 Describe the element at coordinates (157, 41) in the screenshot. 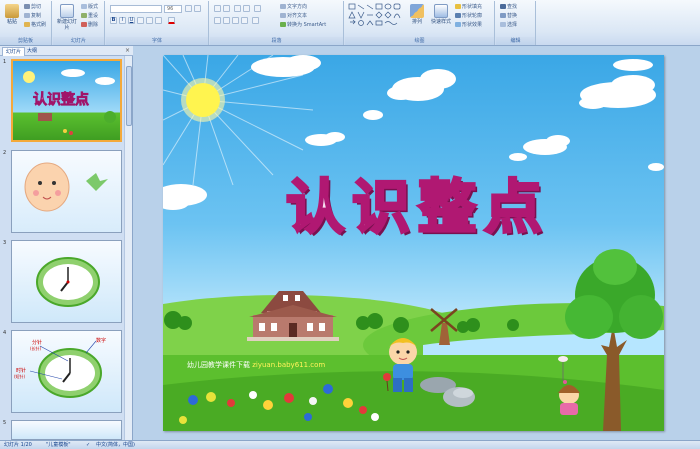

I see `font-group-label: 字体` at that location.